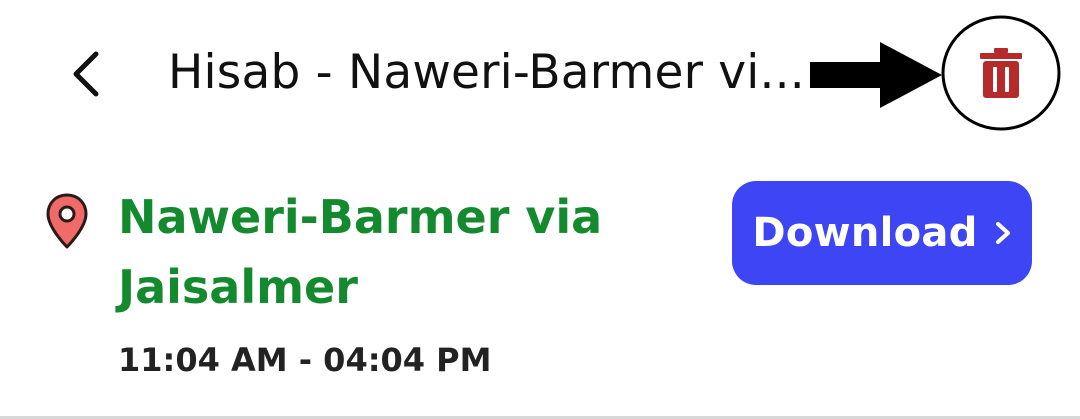 The image size is (1080, 419). What do you see at coordinates (1002, 233) in the screenshot?
I see `chevron-right-icon` at bounding box center [1002, 233].